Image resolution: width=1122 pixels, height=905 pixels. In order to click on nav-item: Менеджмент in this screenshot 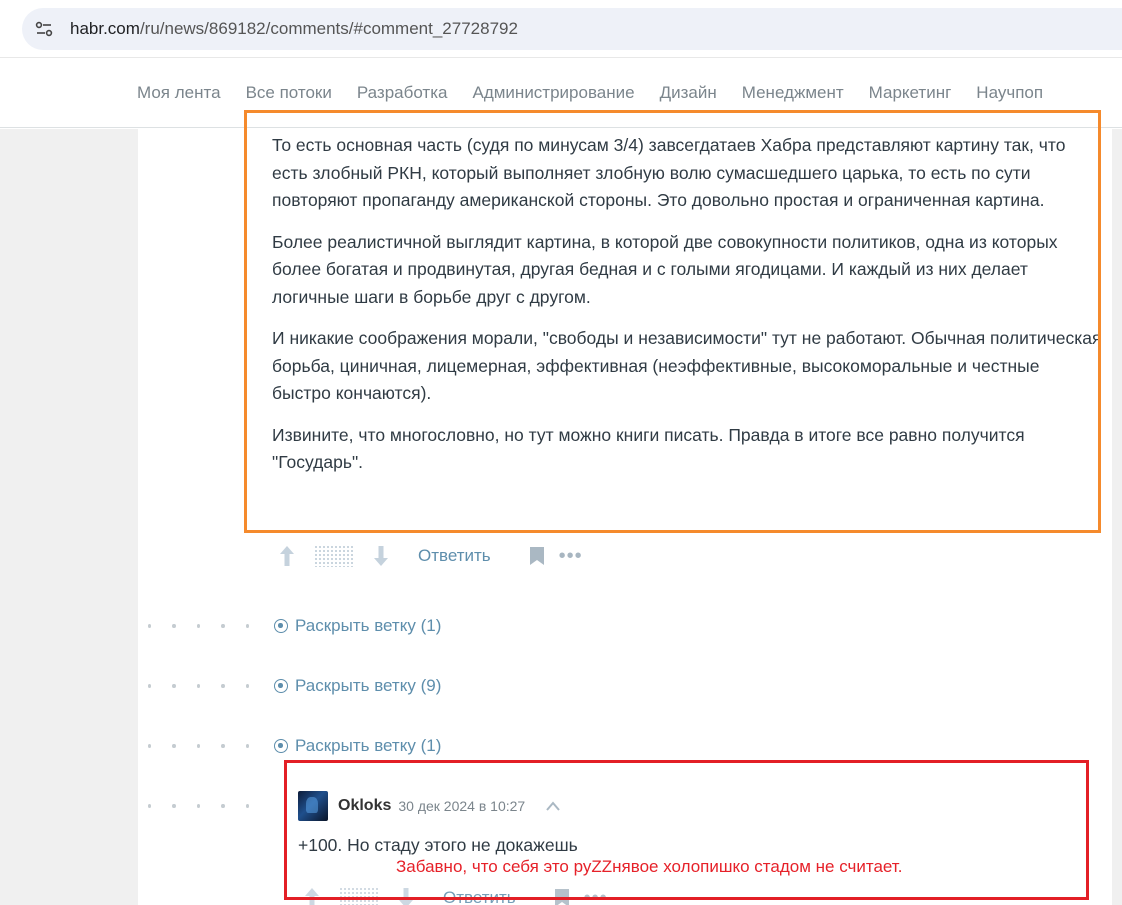, I will do `click(793, 93)`.